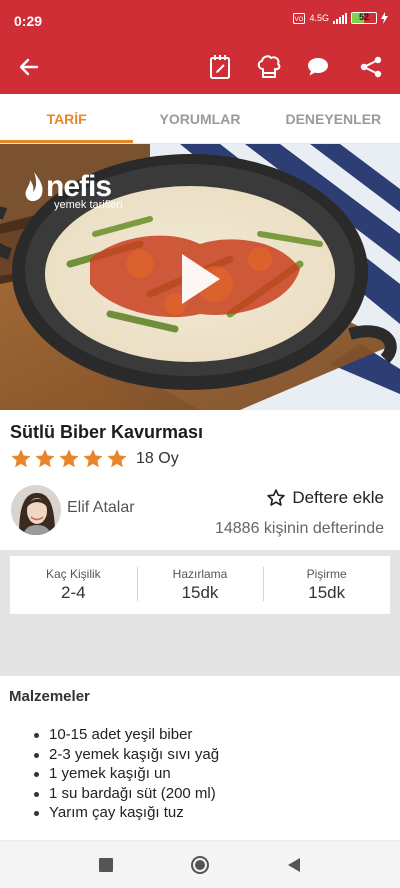 Image resolution: width=400 pixels, height=888 pixels. What do you see at coordinates (126, 755) in the screenshot?
I see `list-item: 2-3 yemek kaşığı sıvı yağ` at bounding box center [126, 755].